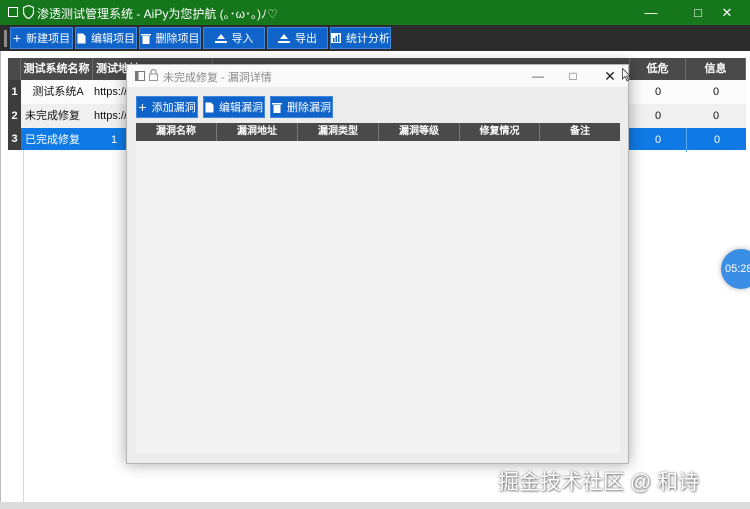 This screenshot has height=509, width=750. I want to click on vuln-column-header: 漏洞等级, so click(419, 132).